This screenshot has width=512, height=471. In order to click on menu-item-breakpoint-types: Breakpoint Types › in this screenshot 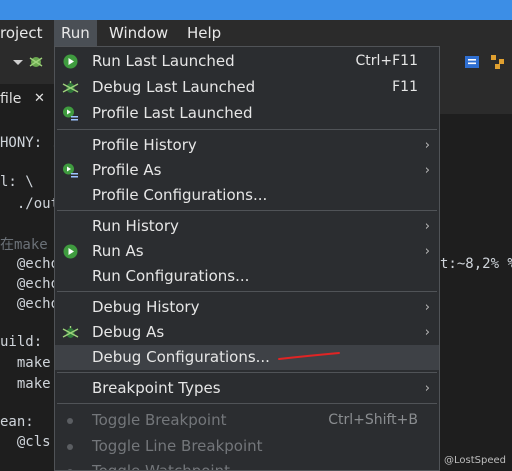, I will do `click(247, 388)`.